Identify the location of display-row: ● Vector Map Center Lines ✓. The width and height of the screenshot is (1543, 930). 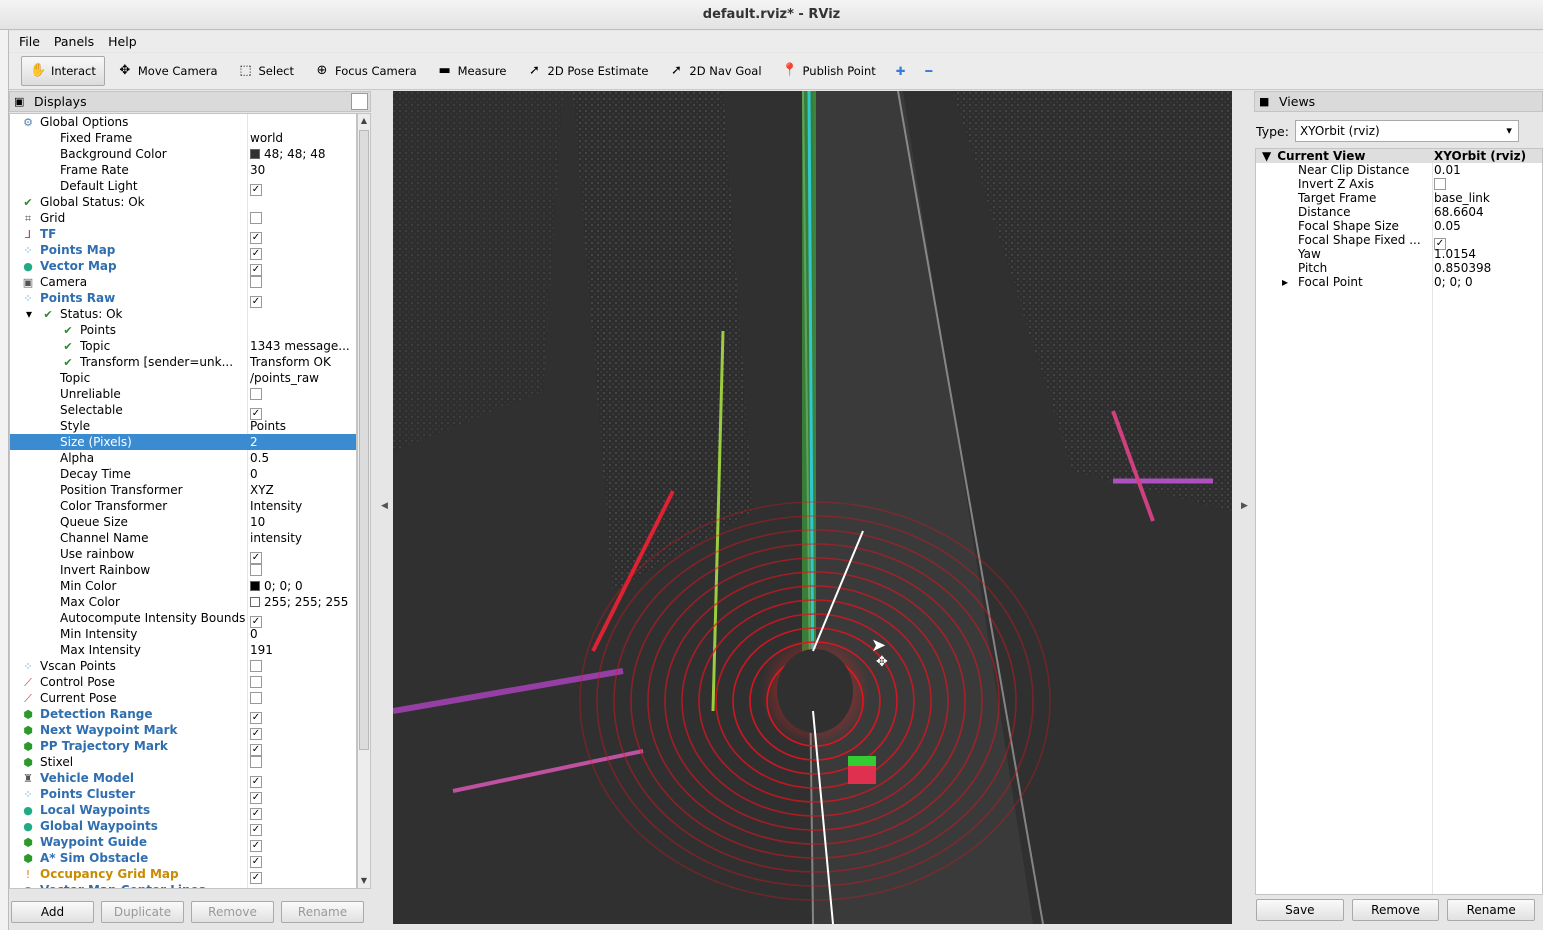
(183, 885).